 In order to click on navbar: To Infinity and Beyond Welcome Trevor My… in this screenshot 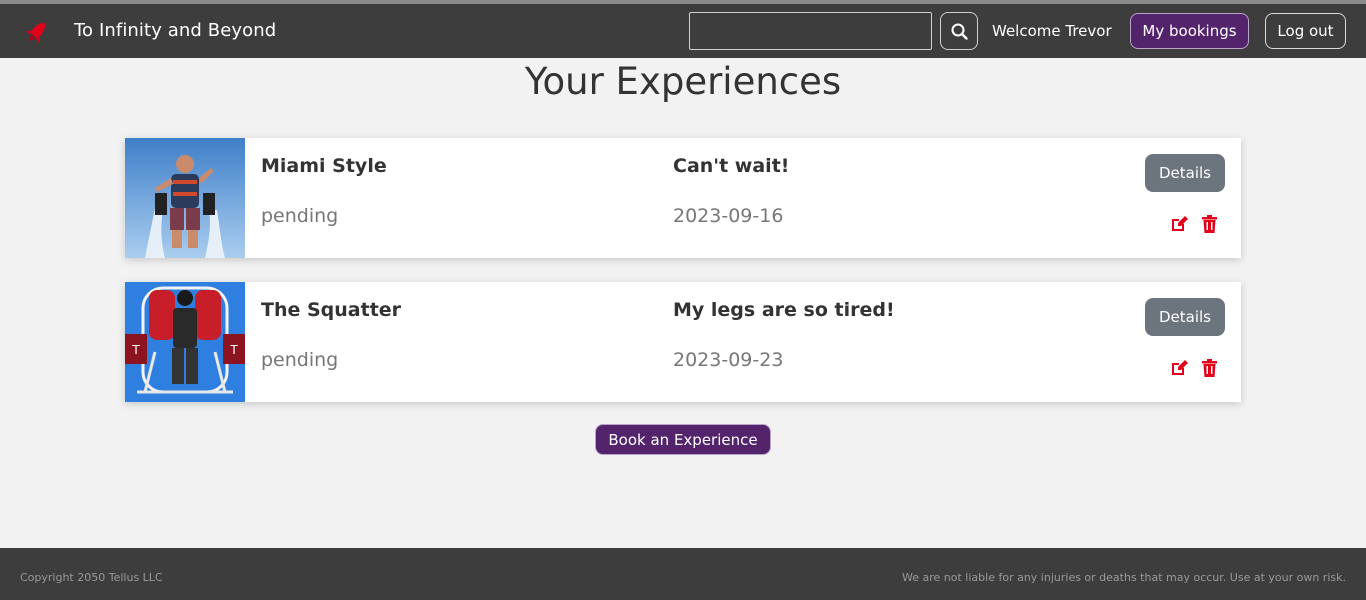, I will do `click(683, 31)`.